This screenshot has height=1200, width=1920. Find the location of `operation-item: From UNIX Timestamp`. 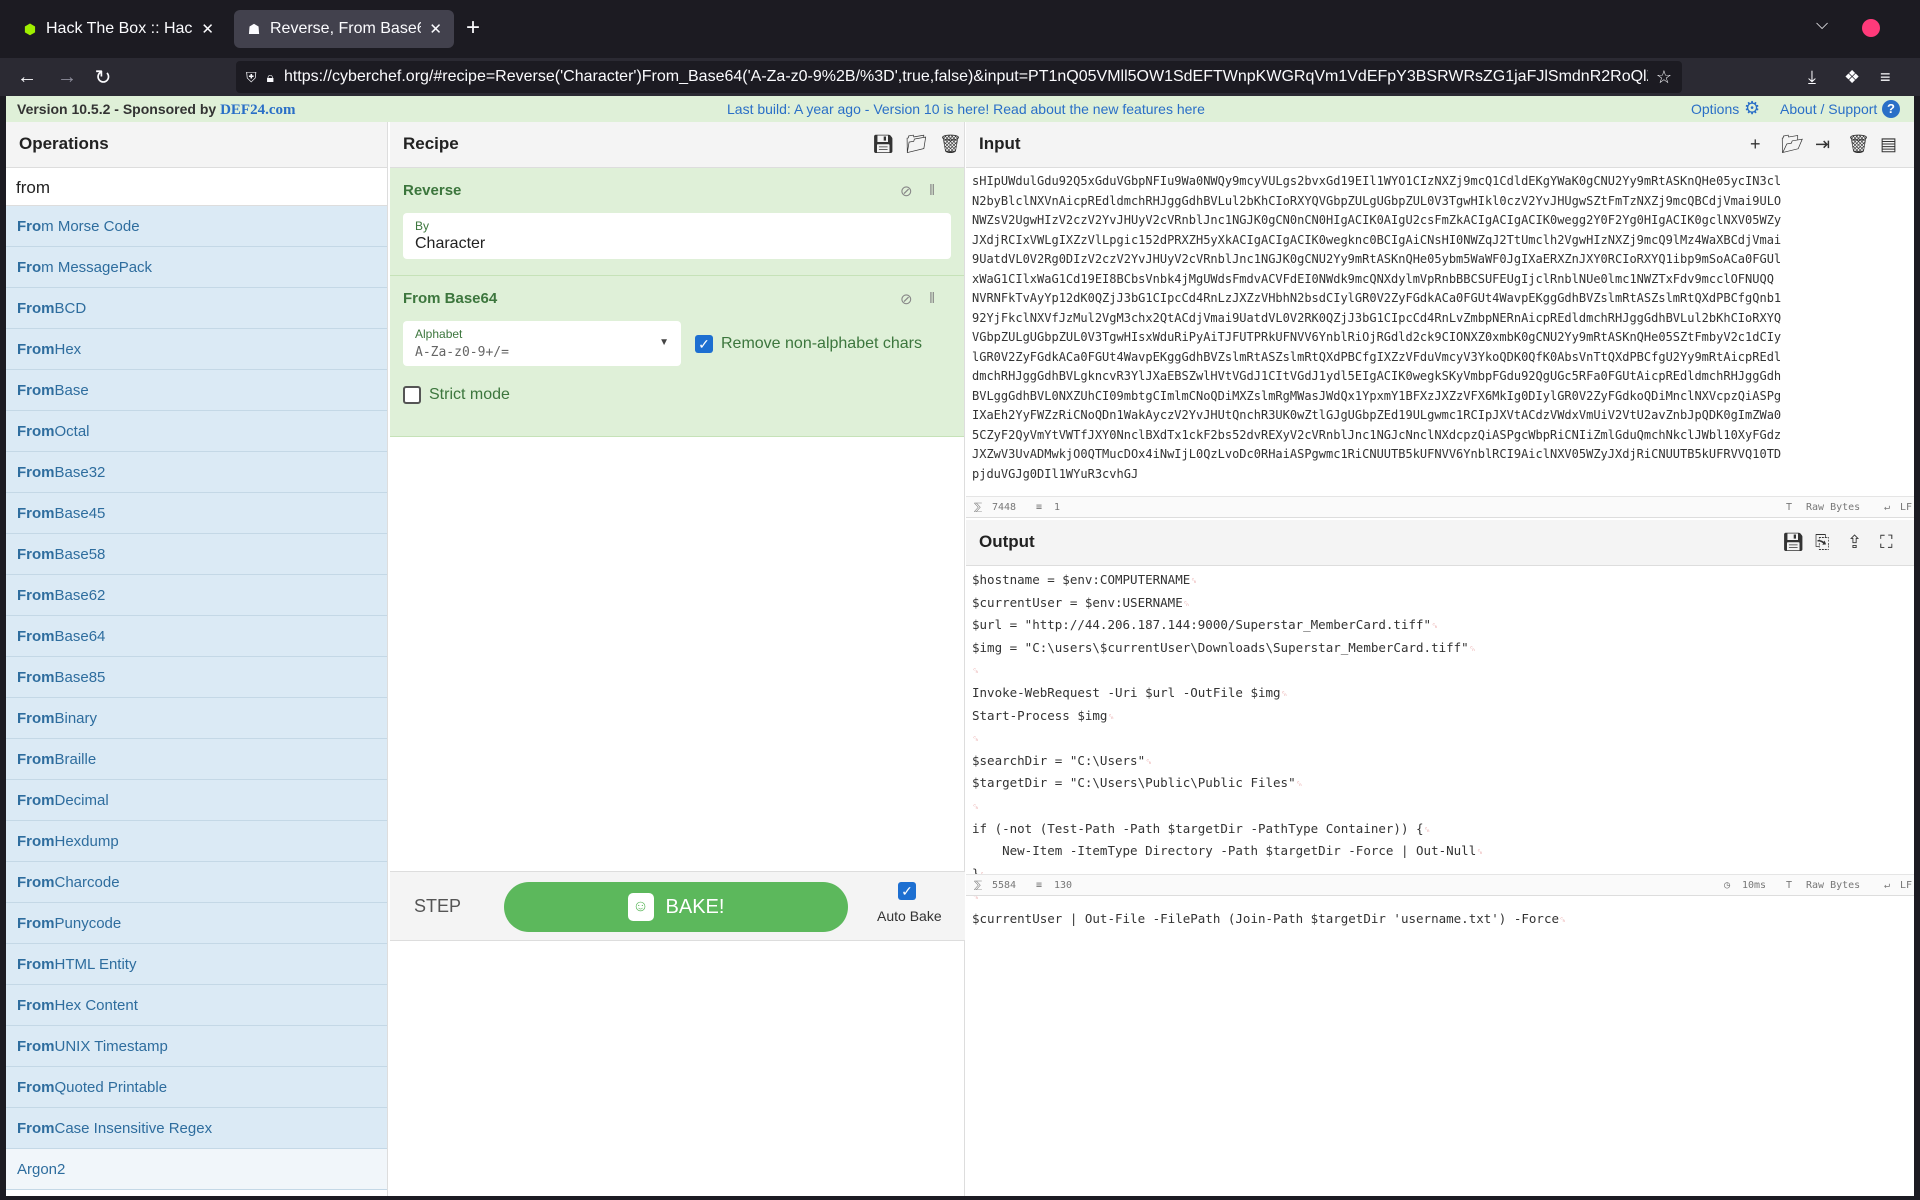

operation-item: From UNIX Timestamp is located at coordinates (196, 1046).